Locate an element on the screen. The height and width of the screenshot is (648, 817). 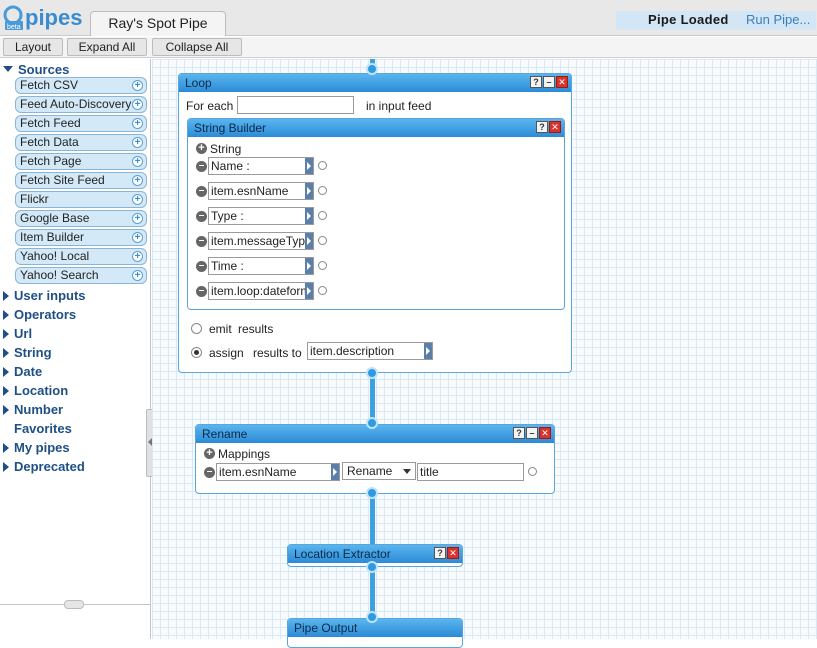
source-item: Item Builder + is located at coordinates (81, 237).